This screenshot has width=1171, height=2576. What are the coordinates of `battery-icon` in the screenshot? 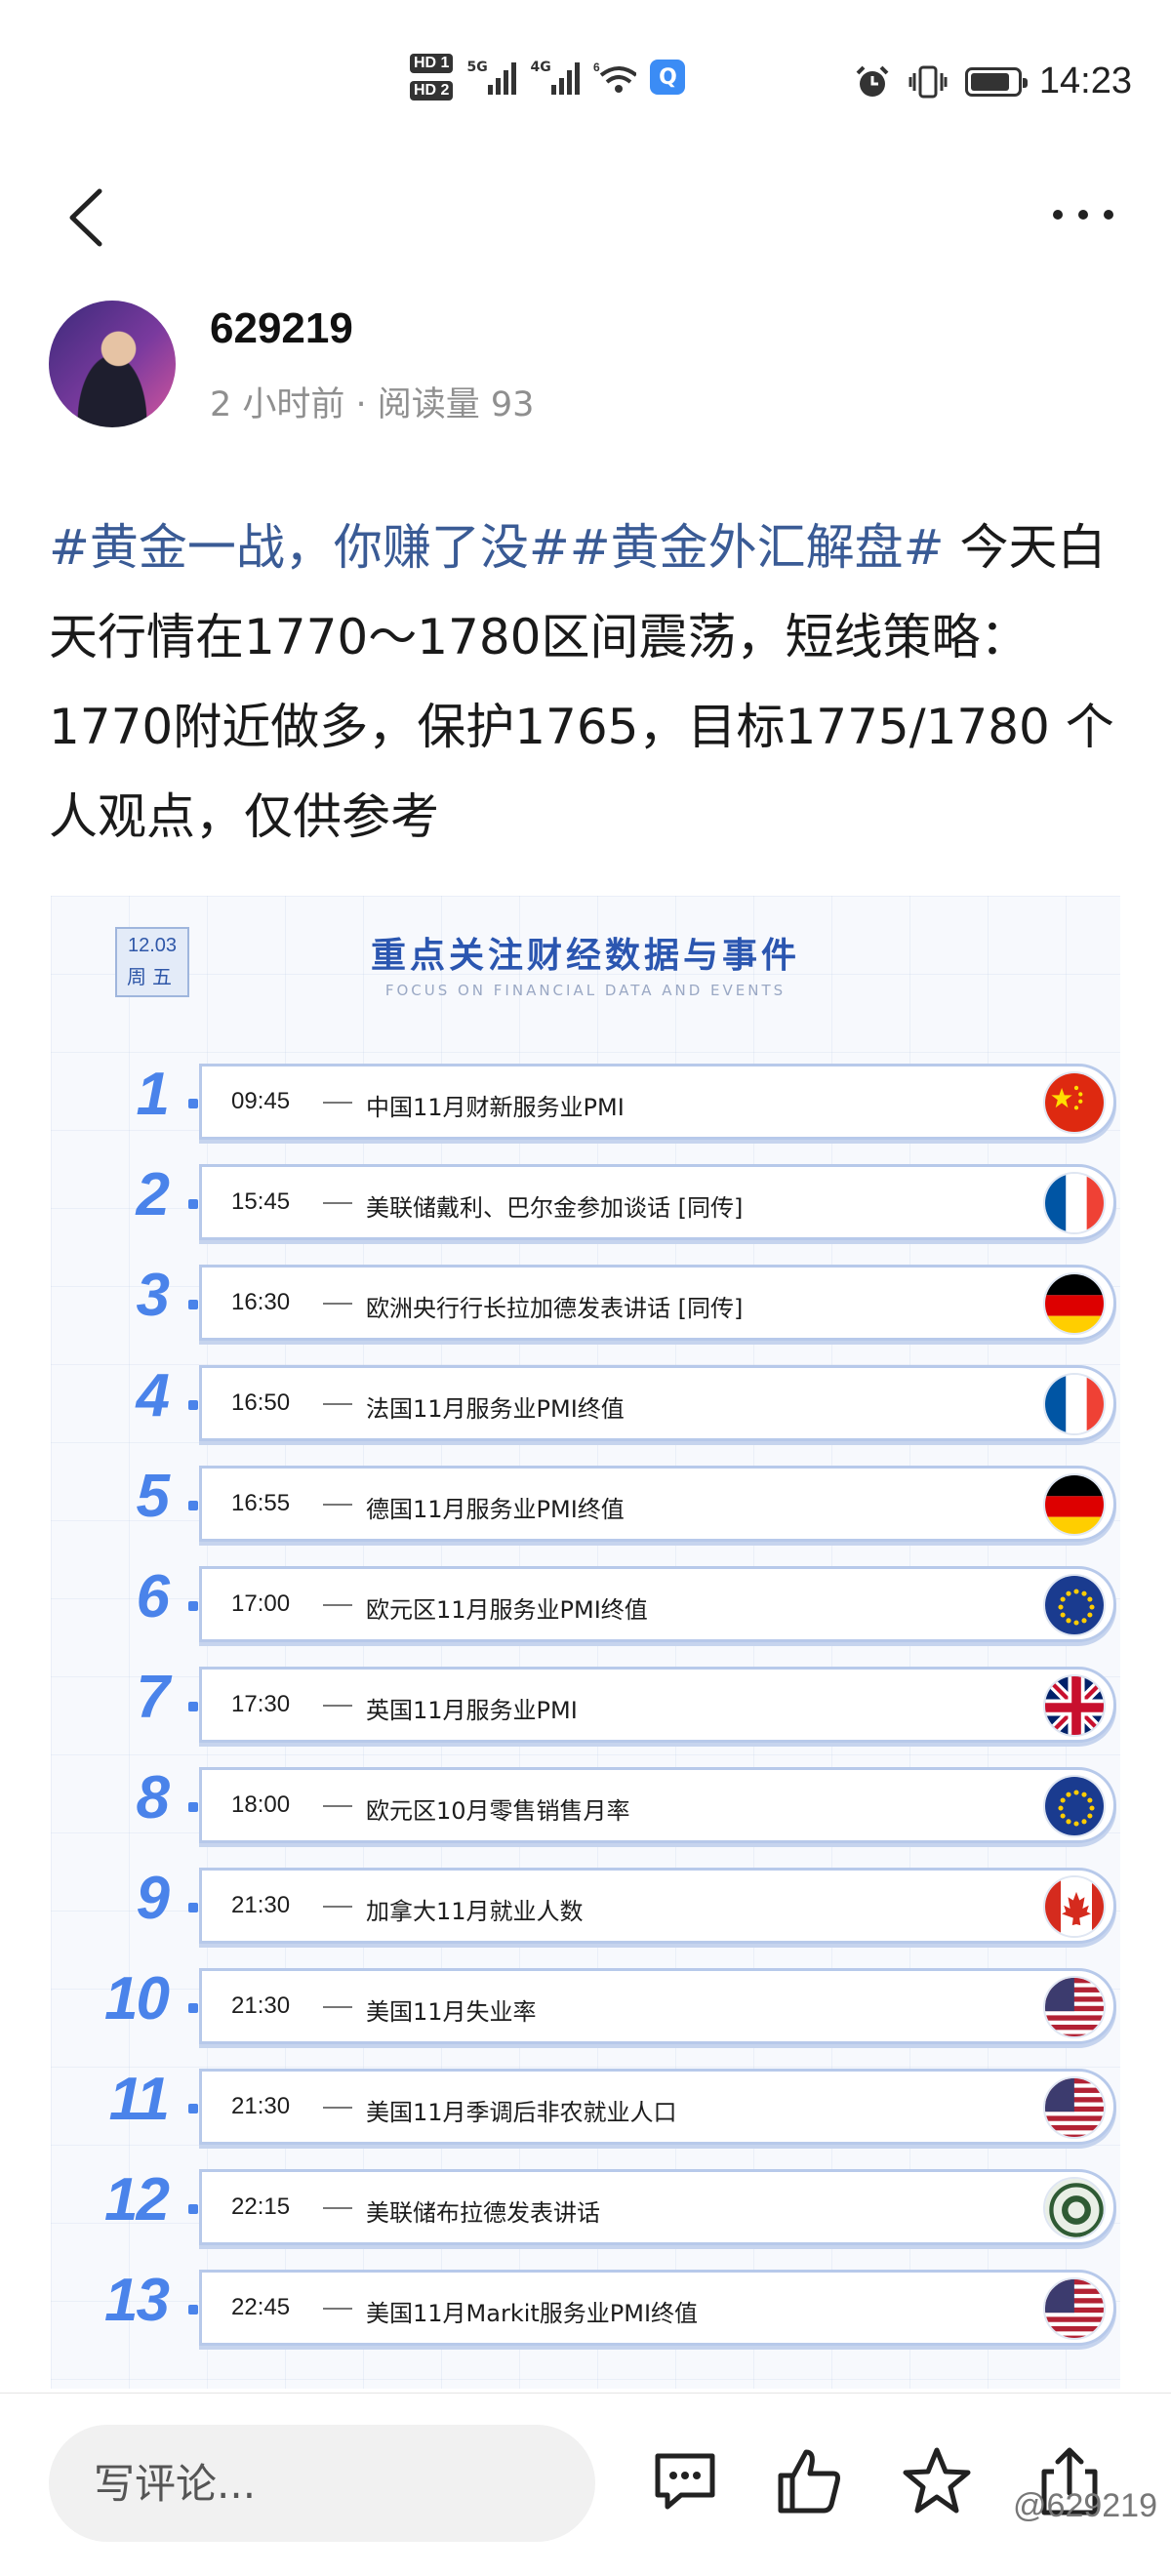 It's located at (996, 81).